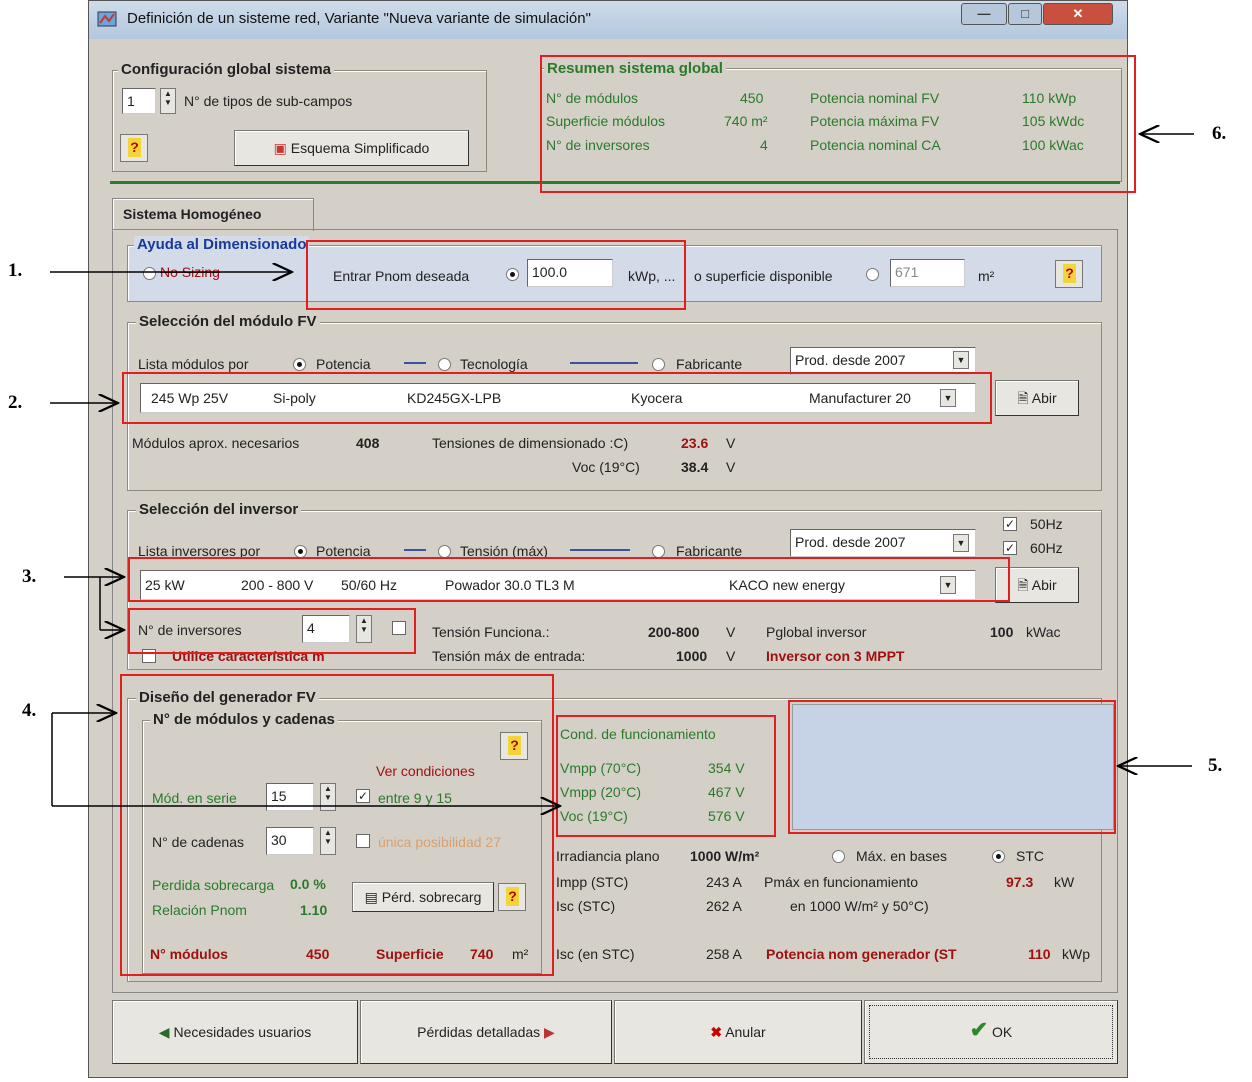 This screenshot has width=1252, height=1082. What do you see at coordinates (15, 402) in the screenshot?
I see `callout-2: 2.` at bounding box center [15, 402].